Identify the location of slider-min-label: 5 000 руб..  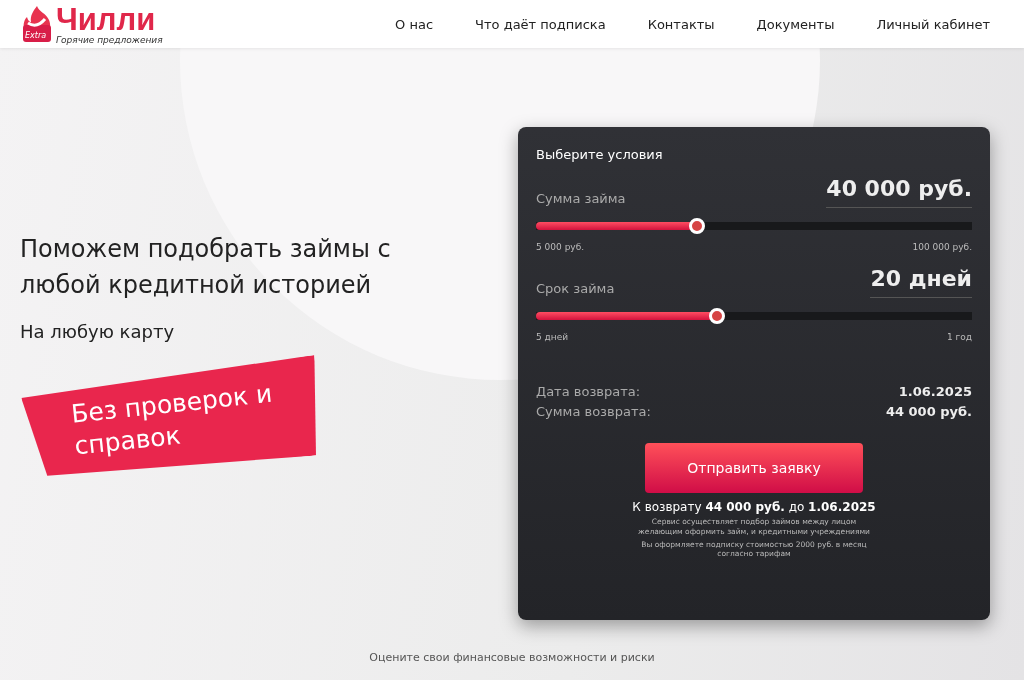
(560, 247).